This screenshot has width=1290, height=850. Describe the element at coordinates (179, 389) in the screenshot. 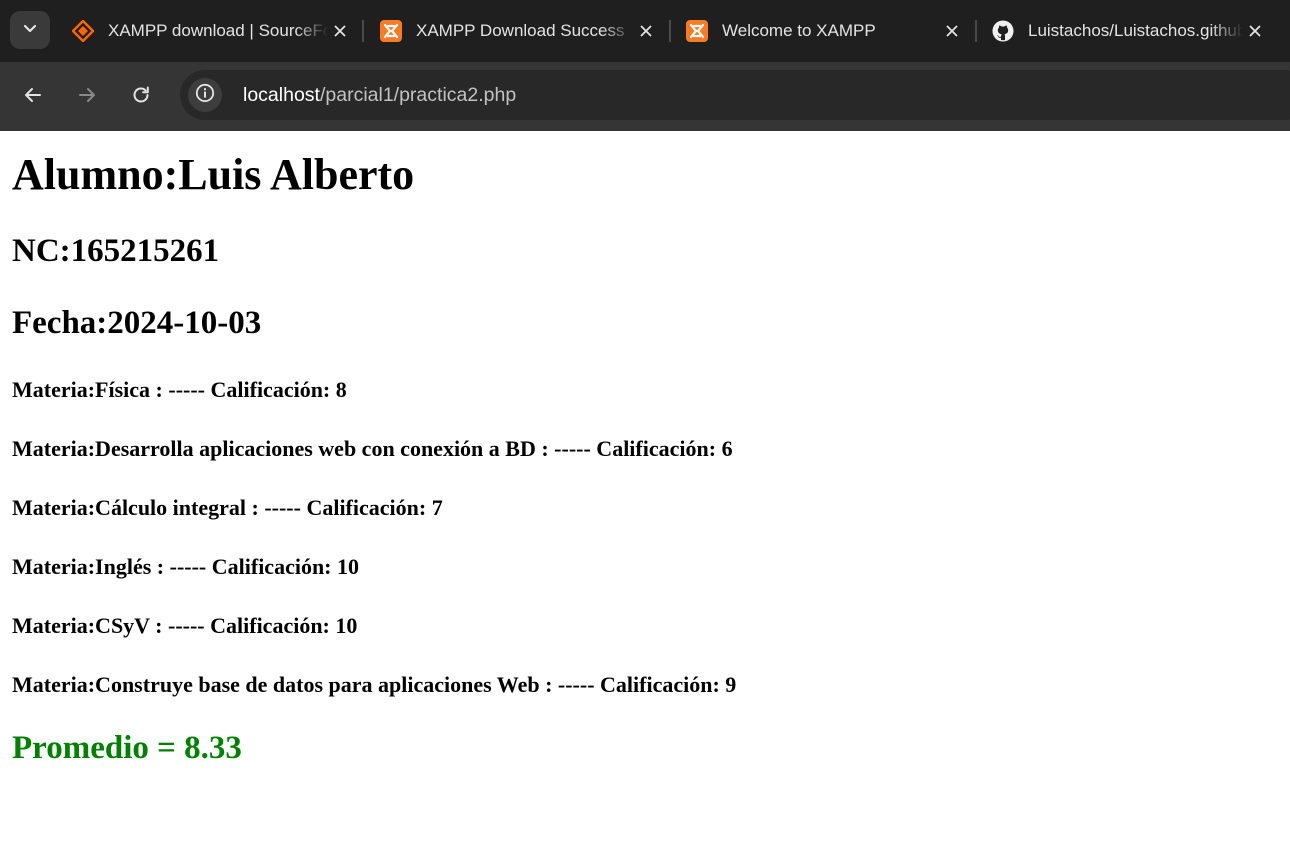

I see `subject-grade-row: Materia:Física : ----- Calificación: 8` at that location.